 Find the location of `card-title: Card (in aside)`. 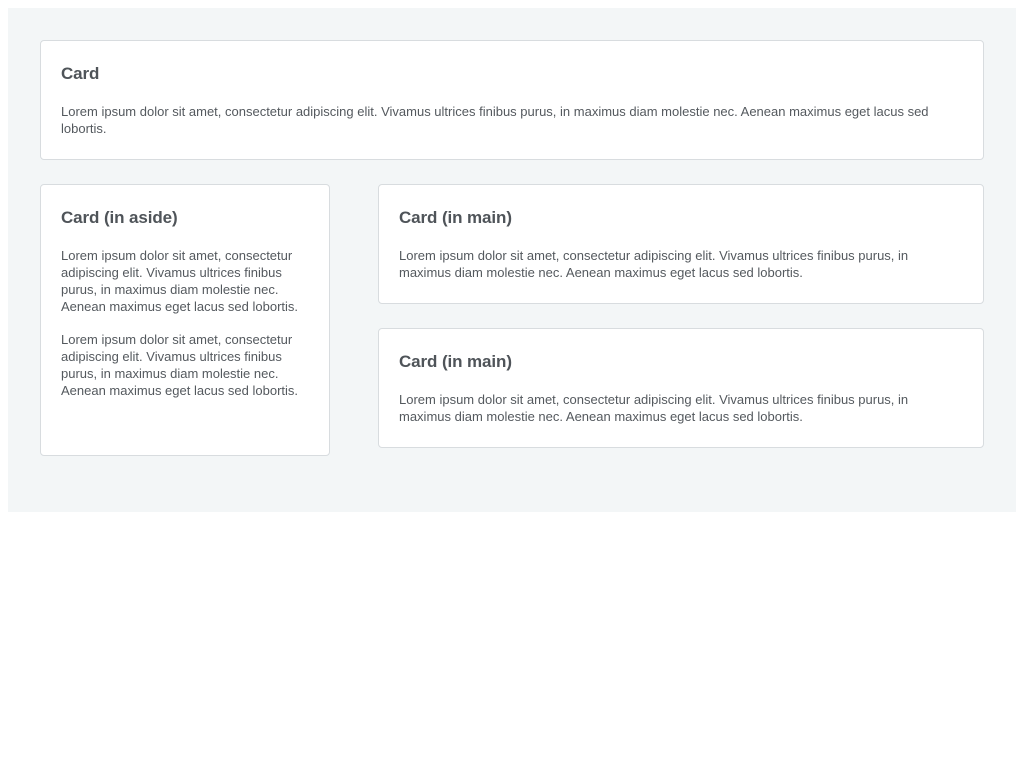

card-title: Card (in aside) is located at coordinates (119, 217).